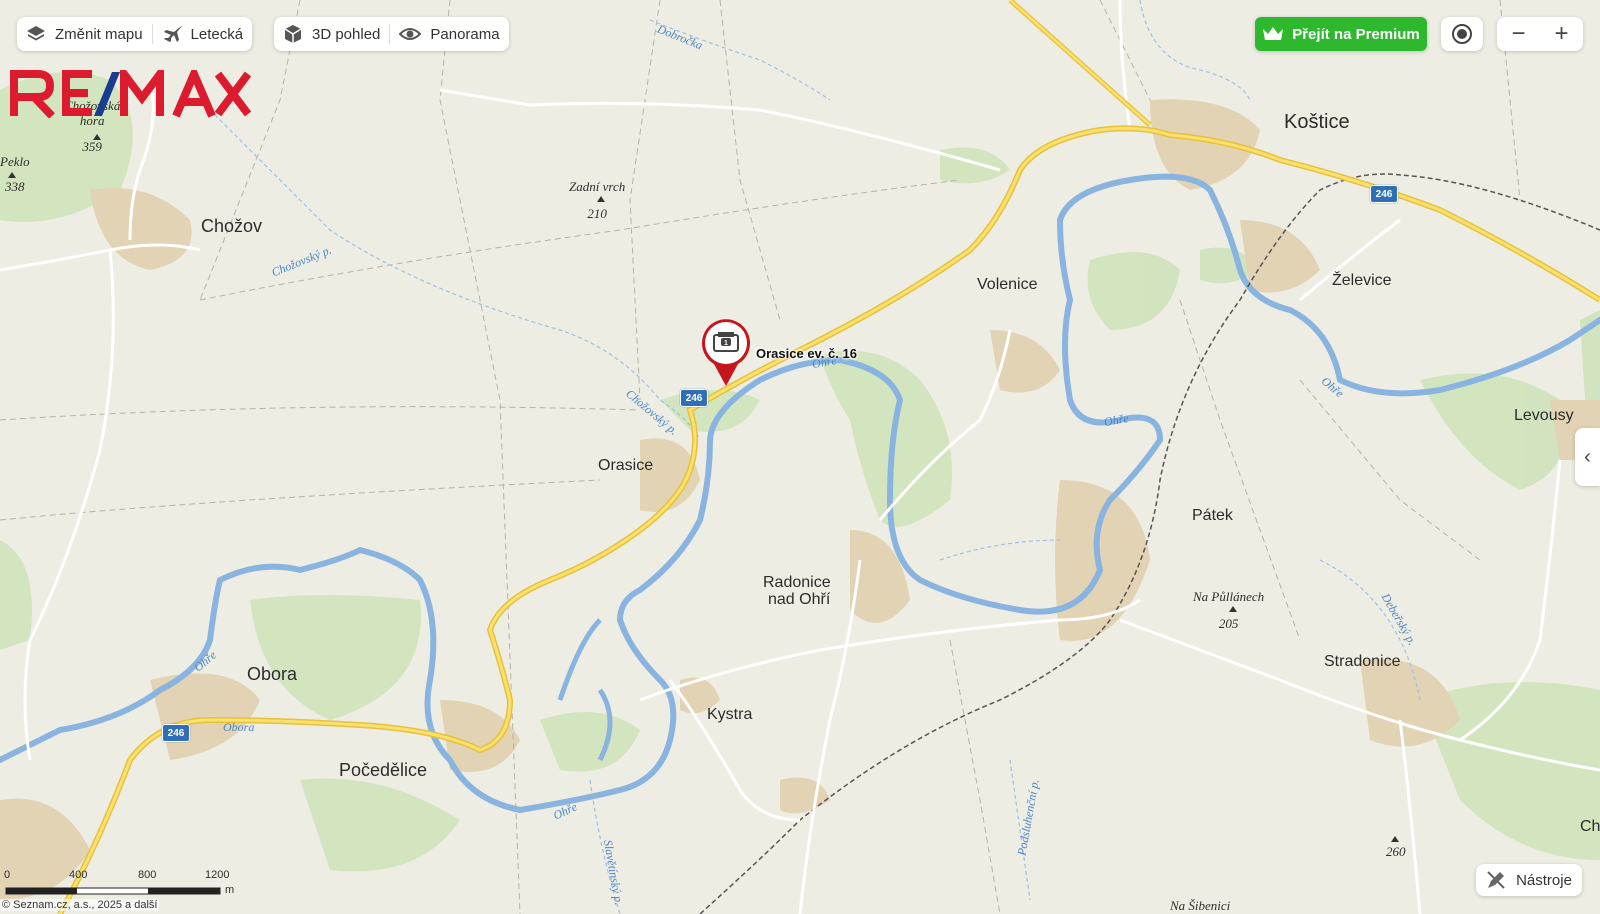 The height and width of the screenshot is (914, 1600). I want to click on panorama-button: Panorama, so click(449, 34).